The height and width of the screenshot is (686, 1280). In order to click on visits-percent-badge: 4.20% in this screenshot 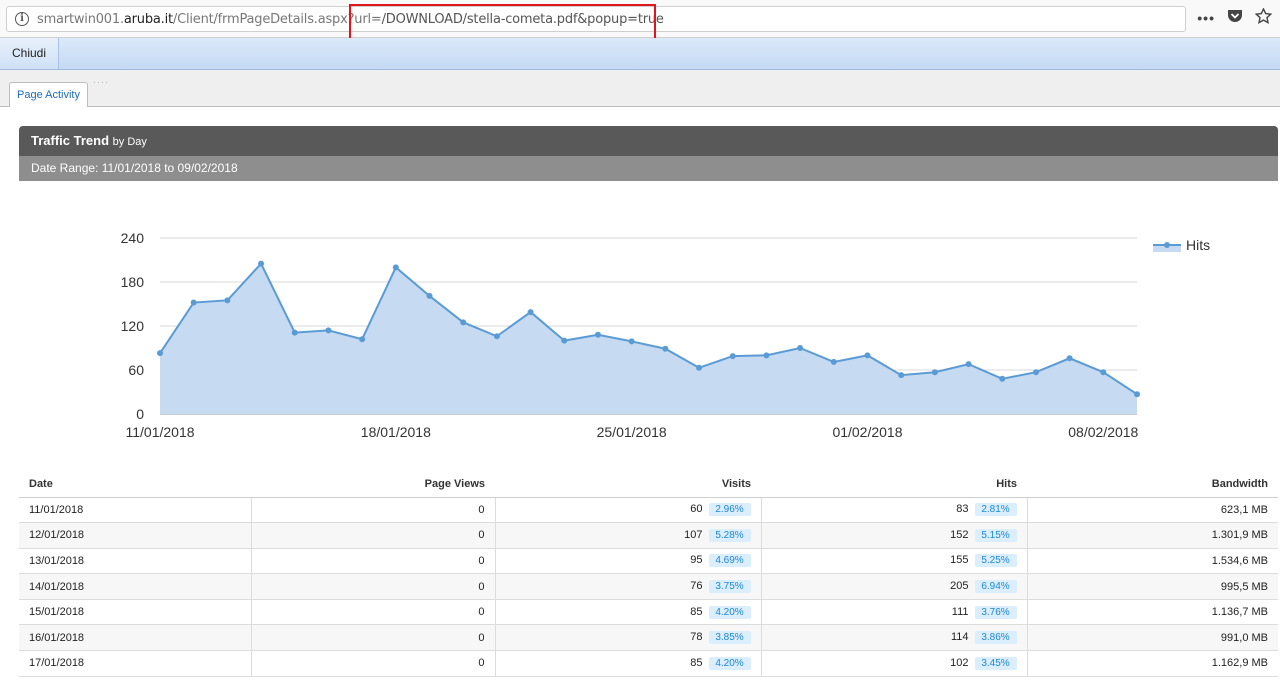, I will do `click(729, 612)`.